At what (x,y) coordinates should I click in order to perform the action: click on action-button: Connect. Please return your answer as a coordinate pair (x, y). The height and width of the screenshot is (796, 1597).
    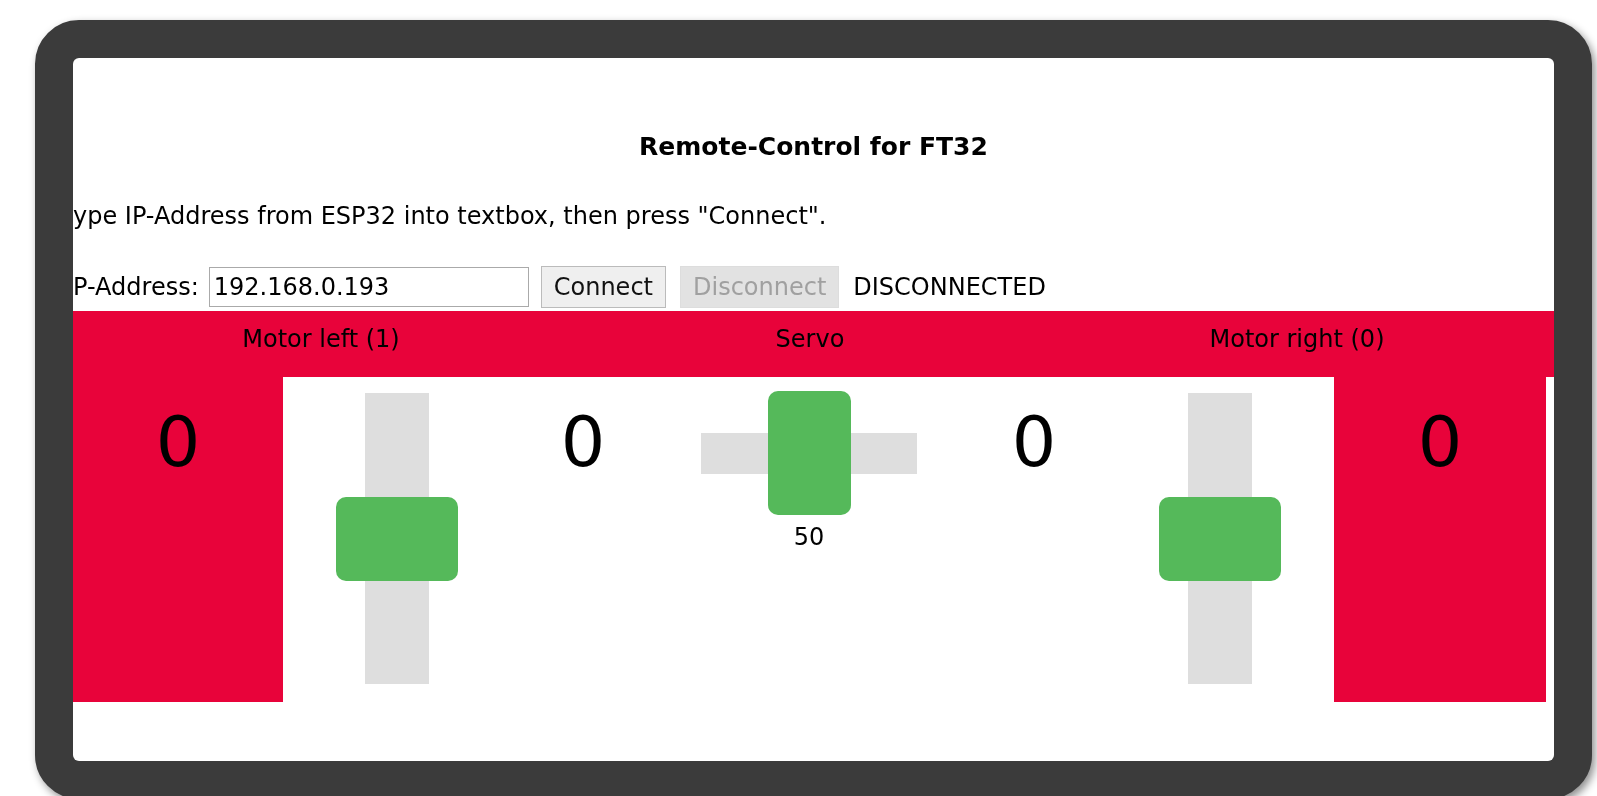
    Looking at the image, I should click on (603, 286).